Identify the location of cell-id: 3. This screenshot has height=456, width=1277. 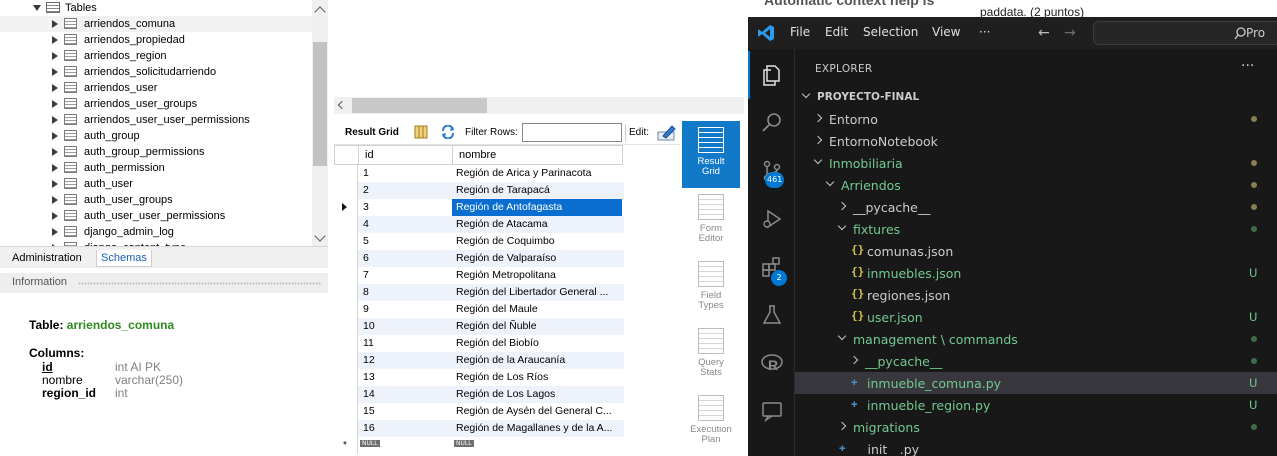
(366, 207).